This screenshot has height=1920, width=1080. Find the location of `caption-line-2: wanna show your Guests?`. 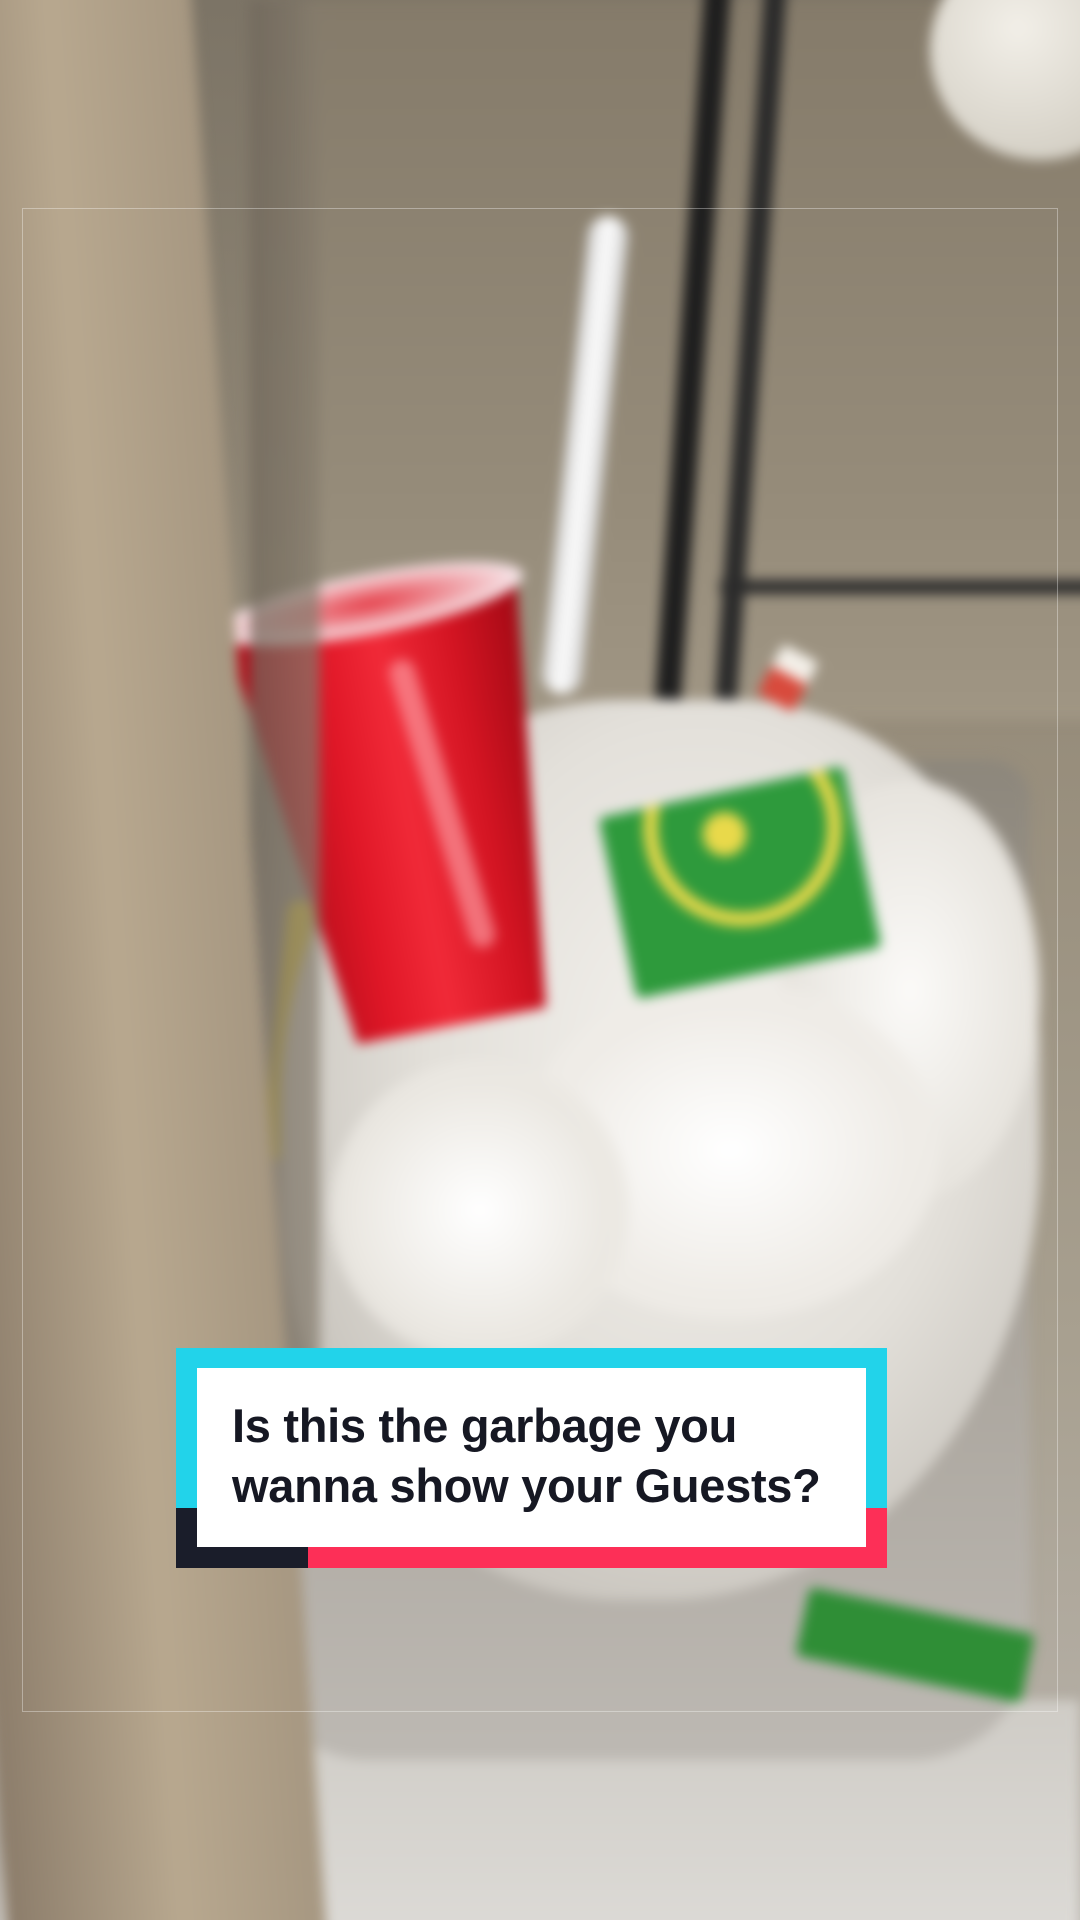

caption-line-2: wanna show your Guests? is located at coordinates (526, 1485).